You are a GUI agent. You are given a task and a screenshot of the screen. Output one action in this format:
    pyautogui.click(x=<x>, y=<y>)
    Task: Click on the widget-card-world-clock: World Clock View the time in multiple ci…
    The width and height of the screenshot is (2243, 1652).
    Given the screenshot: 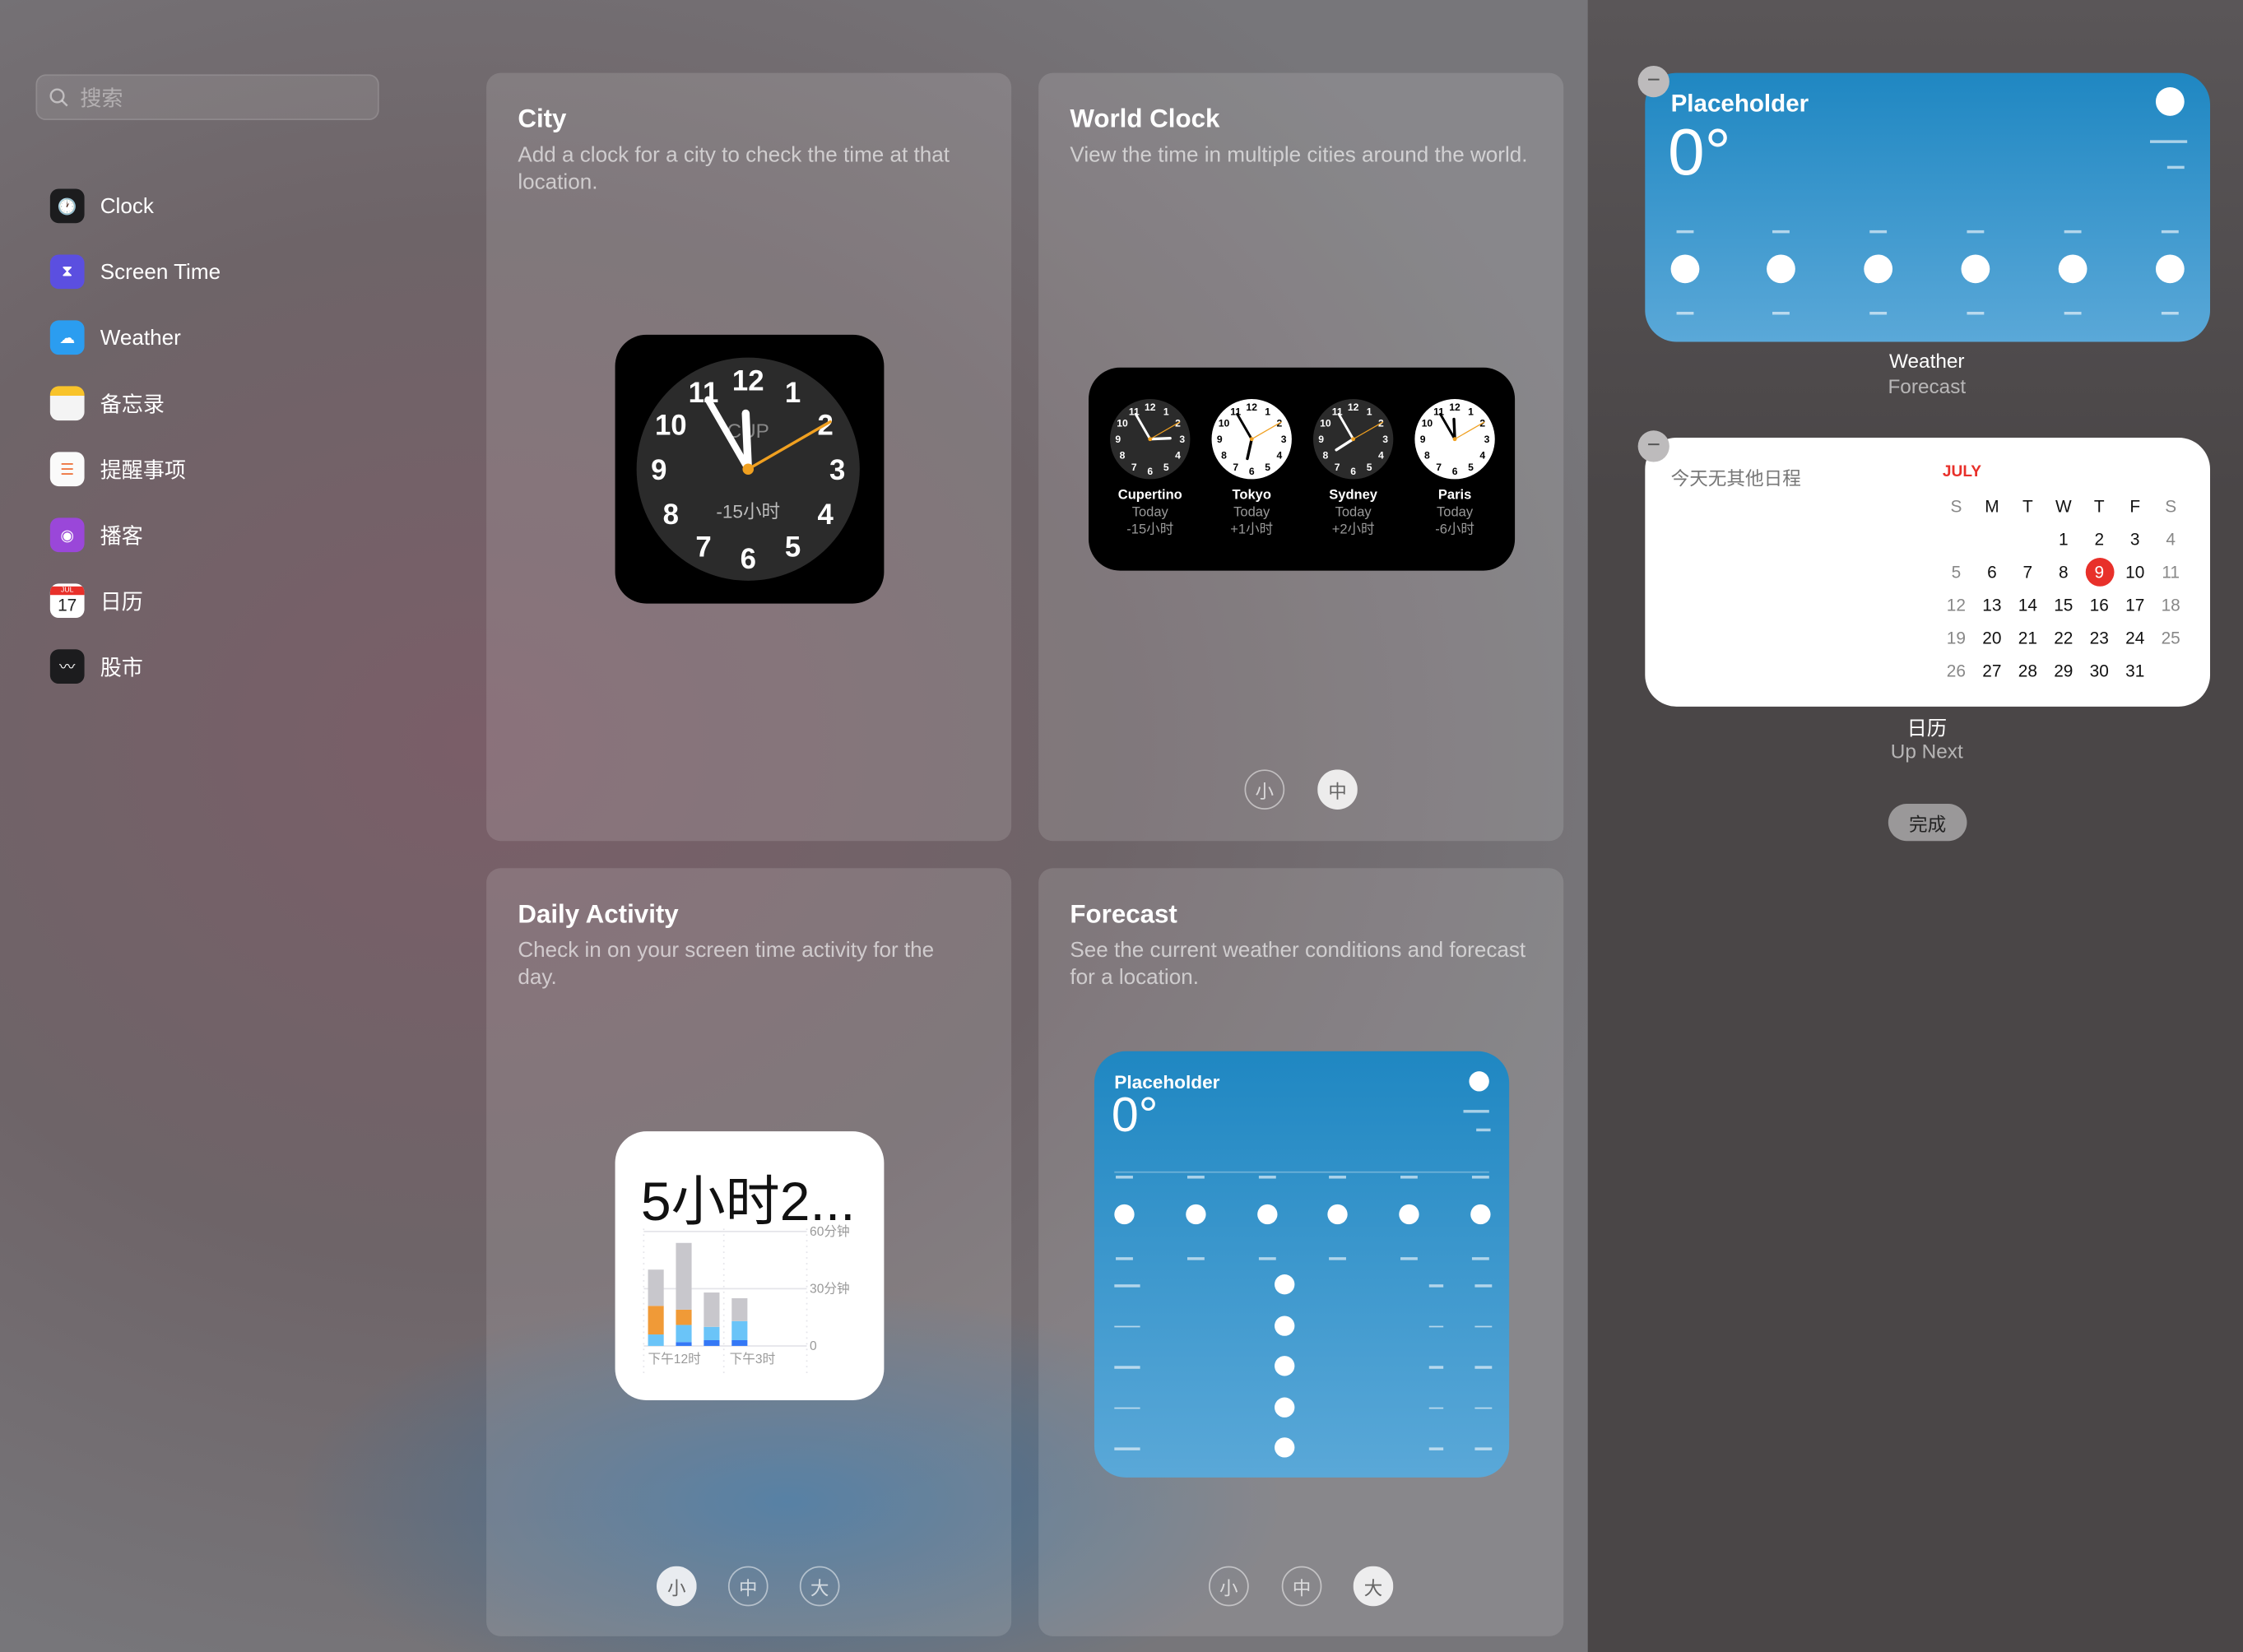 What is the action you would take?
    pyautogui.click(x=1301, y=457)
    